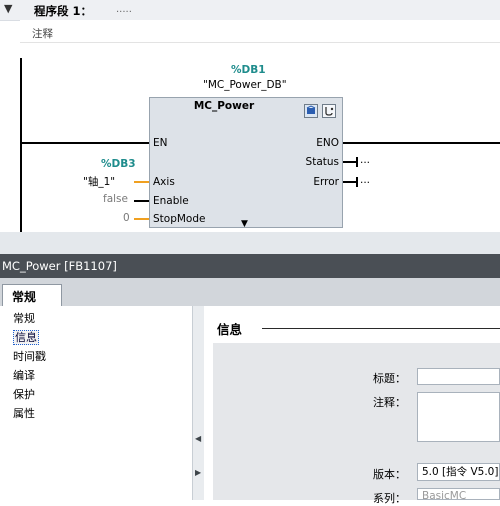 This screenshot has width=500, height=506. Describe the element at coordinates (224, 106) in the screenshot. I see `block-name: MC_Power` at that location.